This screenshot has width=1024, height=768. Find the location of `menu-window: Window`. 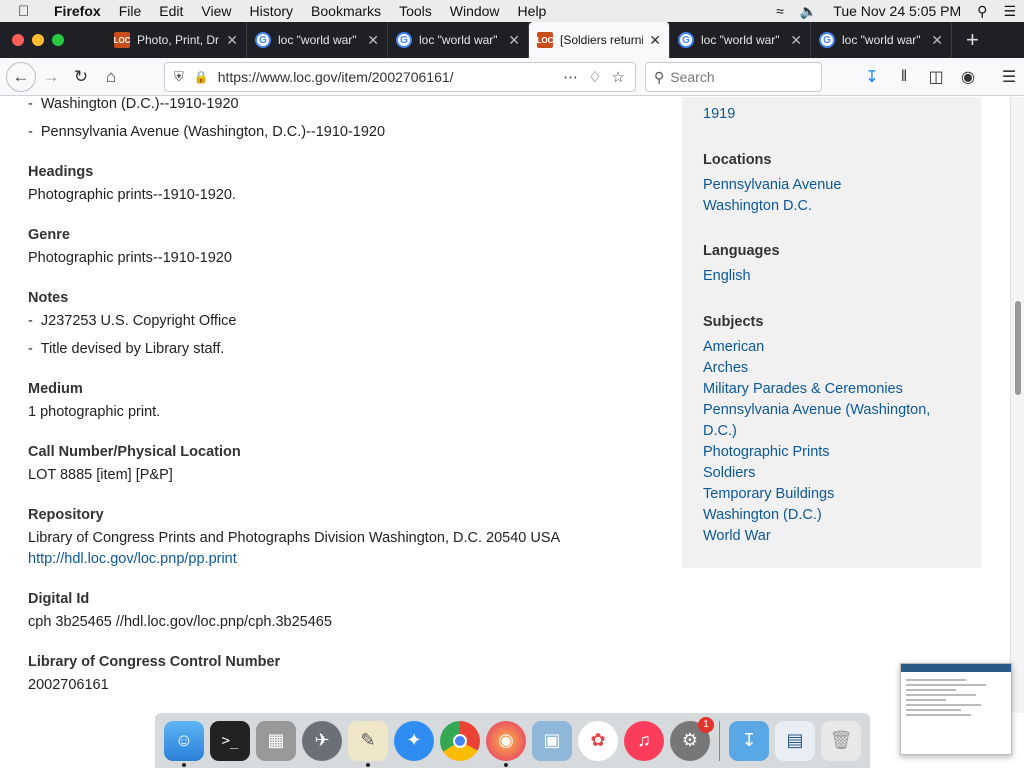

menu-window: Window is located at coordinates (475, 11).